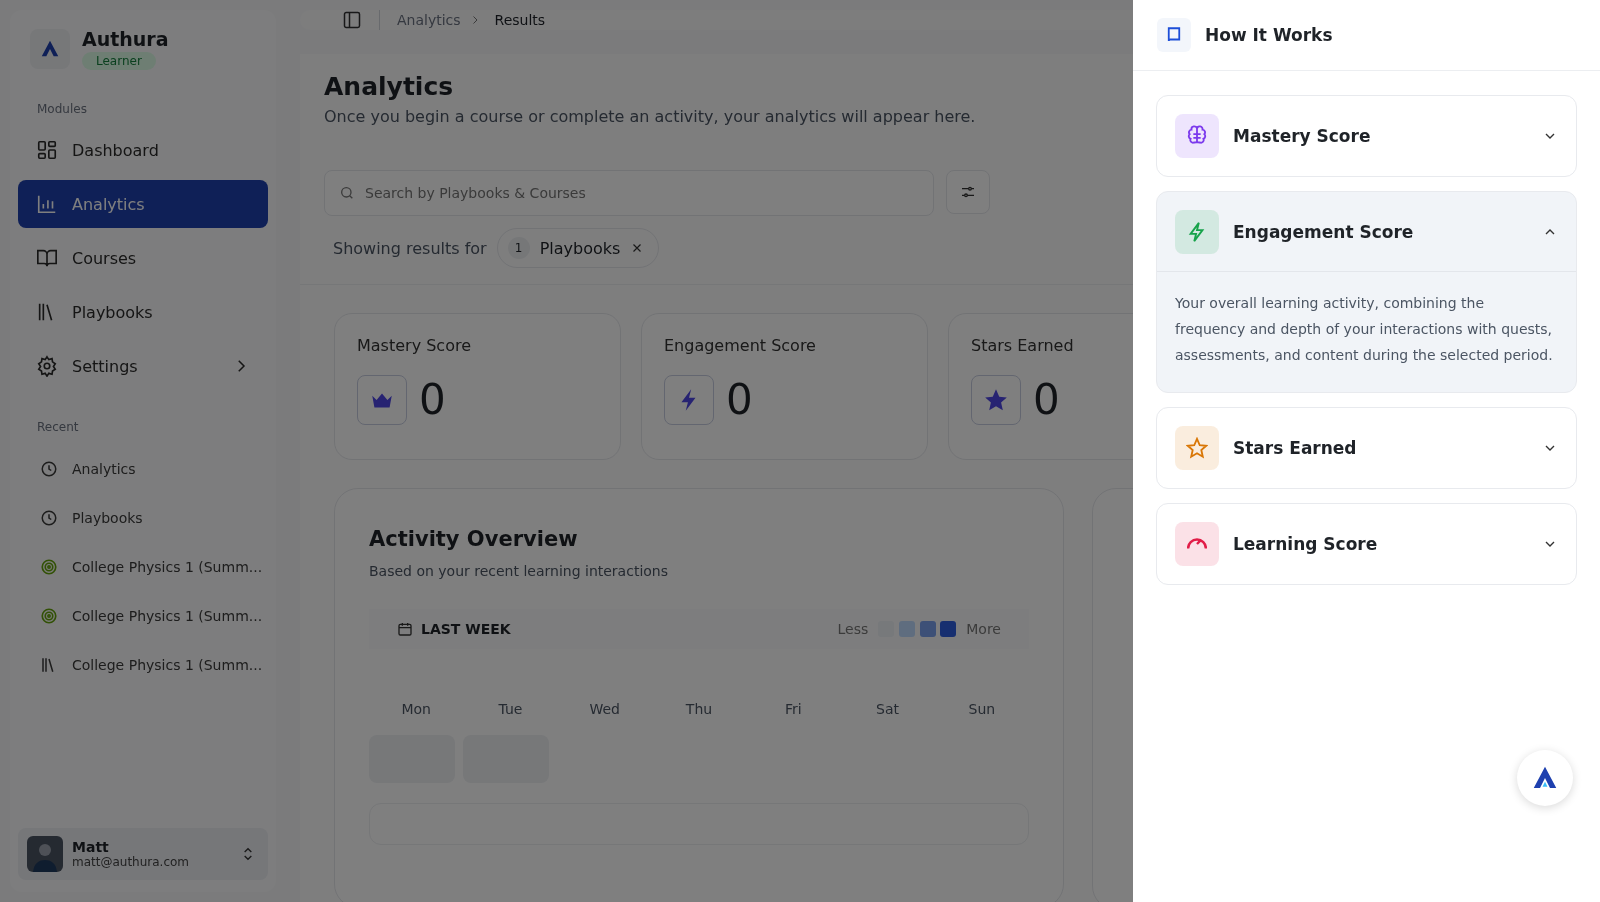  What do you see at coordinates (1366, 448) in the screenshot?
I see `accordion-header: Stars Earned` at bounding box center [1366, 448].